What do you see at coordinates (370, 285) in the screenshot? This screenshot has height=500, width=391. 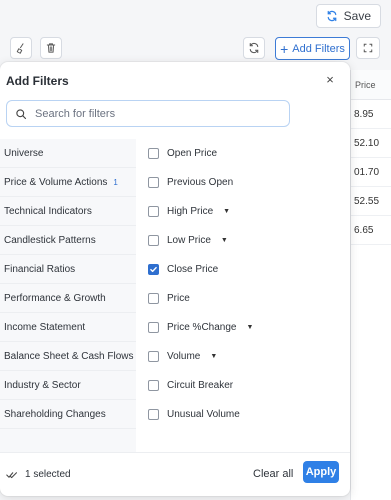 I see `background-price-column: Price 8.95 52.10 01.70 52.55 6.65` at bounding box center [370, 285].